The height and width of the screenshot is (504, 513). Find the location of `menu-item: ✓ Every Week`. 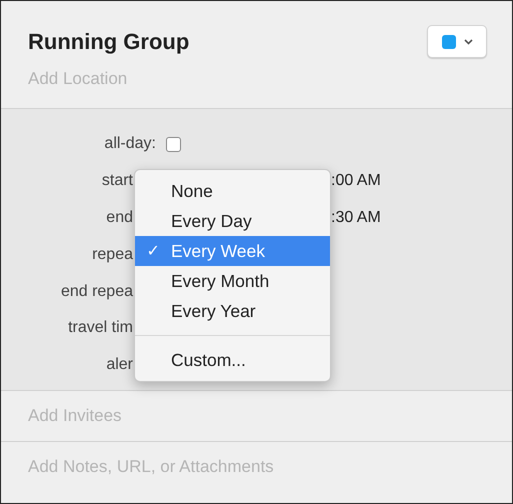

menu-item: ✓ Every Week is located at coordinates (232, 251).